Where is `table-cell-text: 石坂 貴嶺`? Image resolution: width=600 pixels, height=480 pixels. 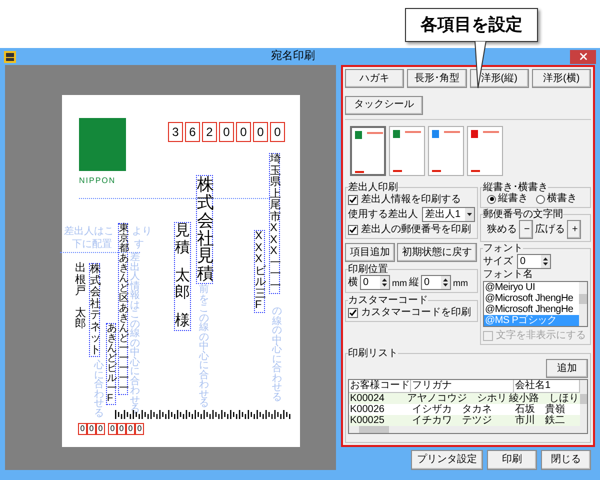
table-cell-text: 石坂 貴嶺 is located at coordinates (540, 409).